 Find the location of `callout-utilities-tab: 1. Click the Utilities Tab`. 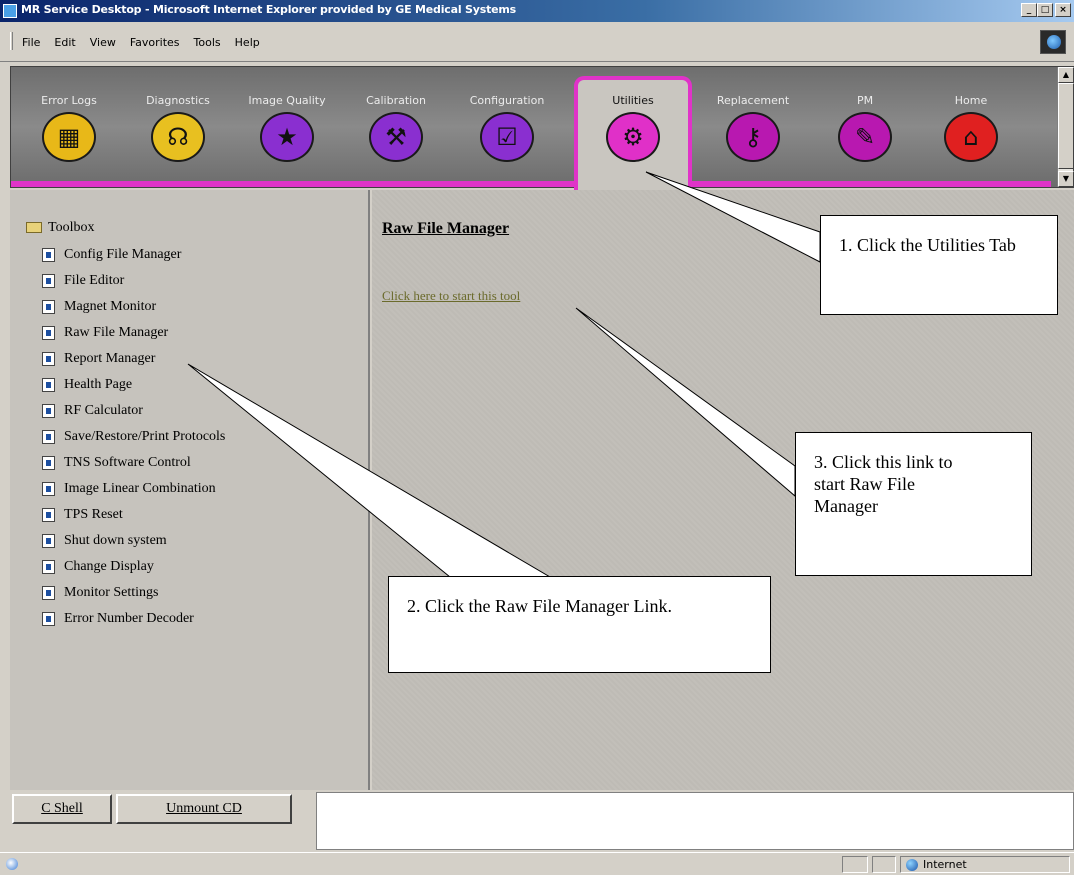

callout-utilities-tab: 1. Click the Utilities Tab is located at coordinates (939, 265).